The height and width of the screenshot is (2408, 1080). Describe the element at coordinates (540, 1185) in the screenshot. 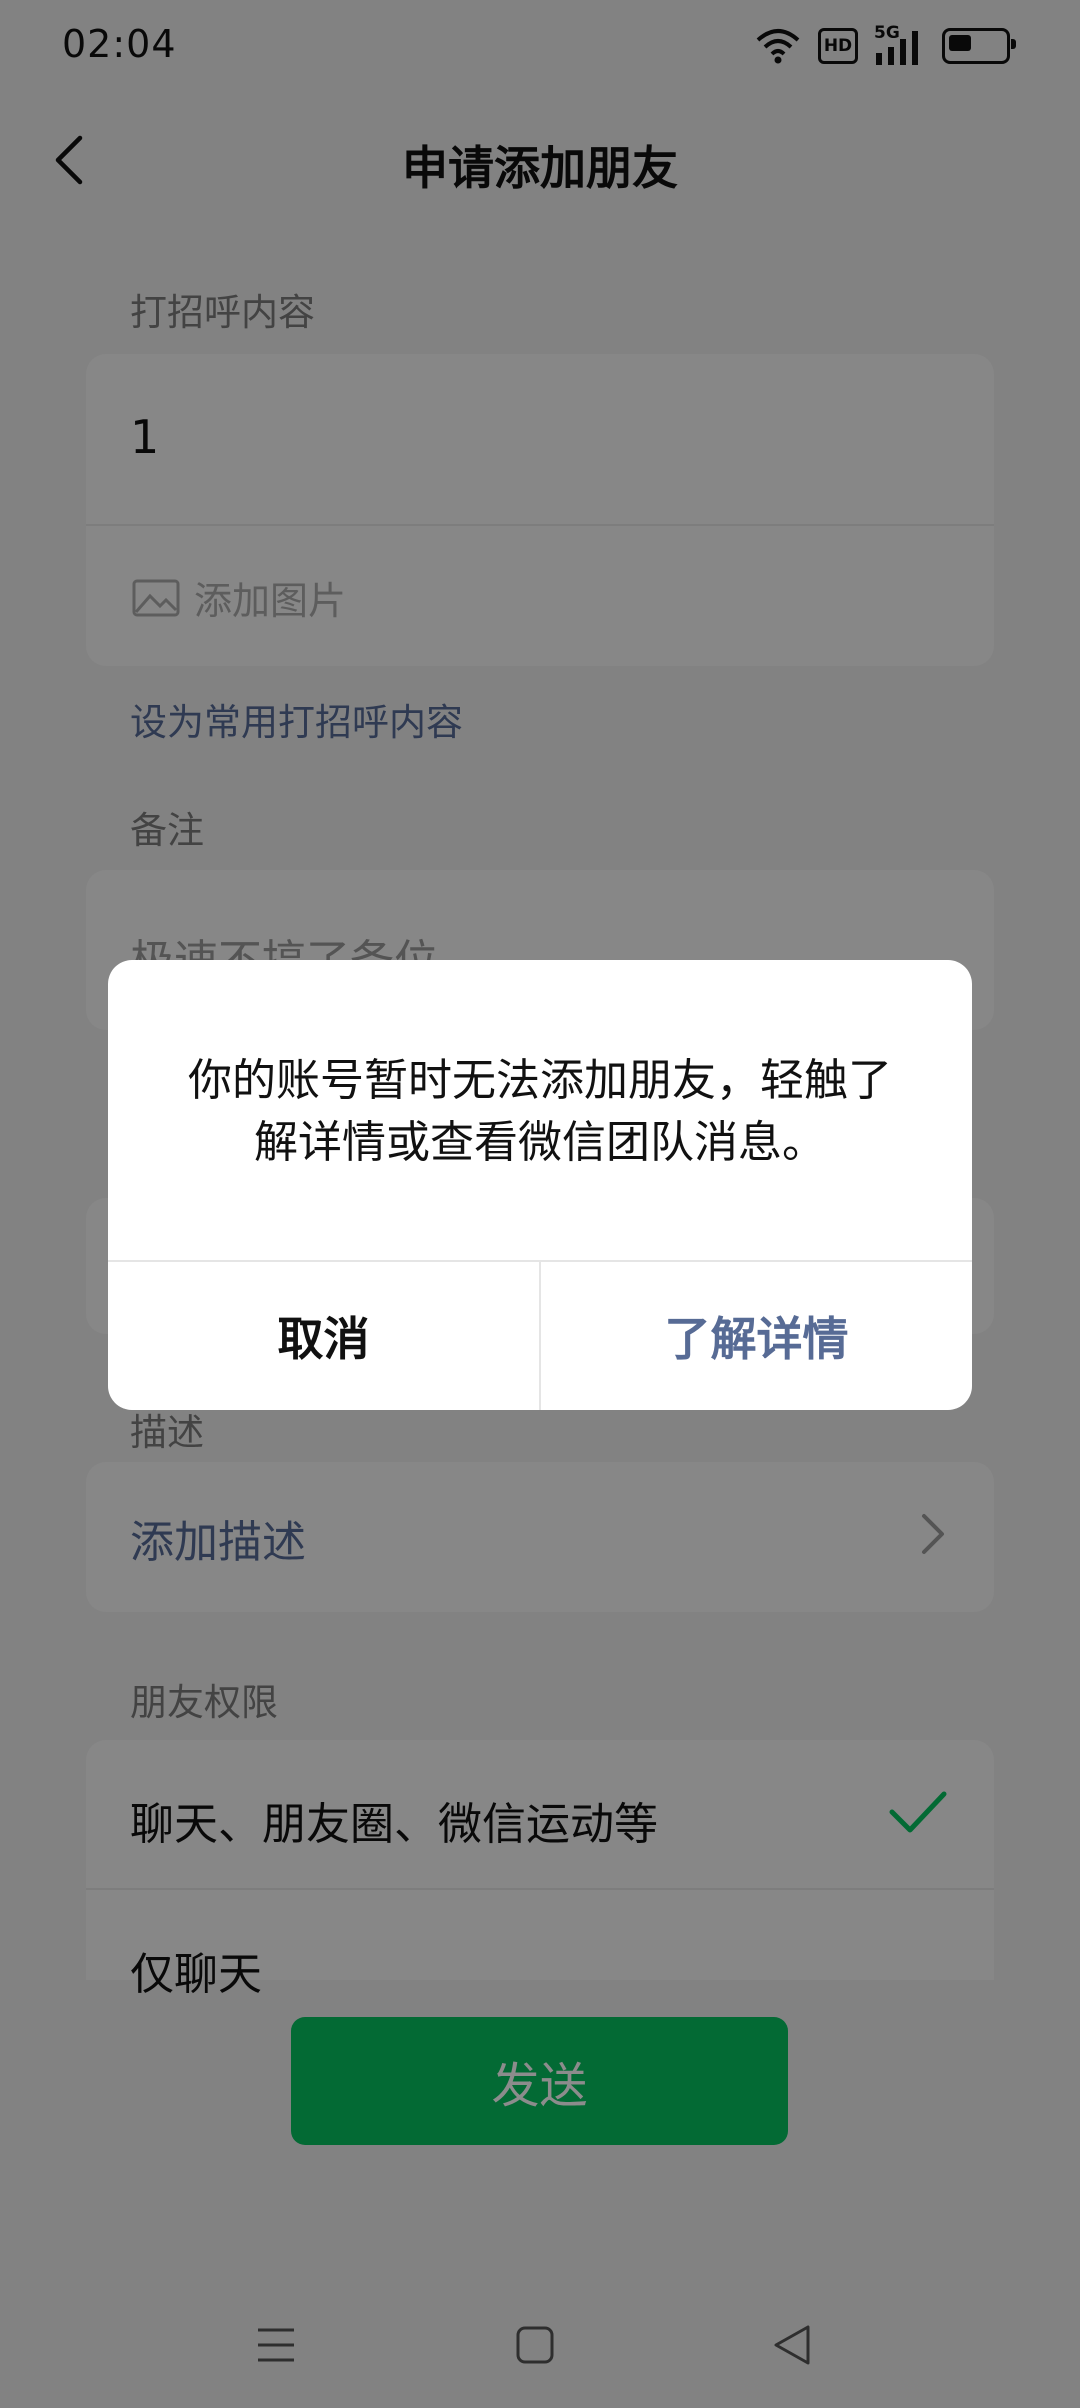

I see `alert-dialog: 你的账号暂时无法添加朋友，轻触了解详情或查看微信团队消息。 取消 了解详情` at that location.